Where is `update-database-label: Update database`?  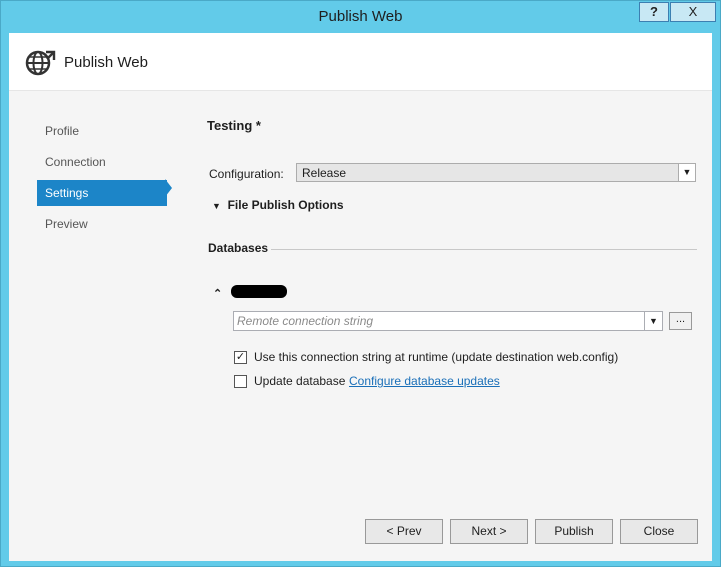
update-database-label: Update database is located at coordinates (300, 381).